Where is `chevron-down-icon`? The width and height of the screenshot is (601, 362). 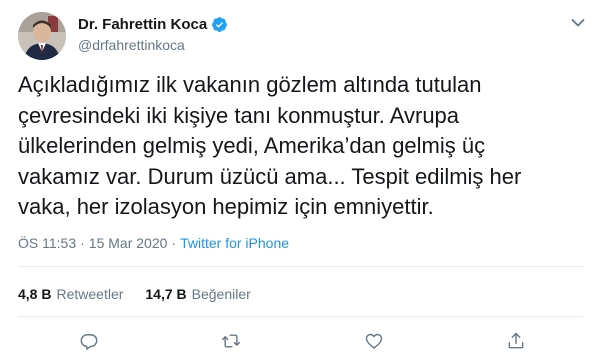
chevron-down-icon is located at coordinates (578, 23).